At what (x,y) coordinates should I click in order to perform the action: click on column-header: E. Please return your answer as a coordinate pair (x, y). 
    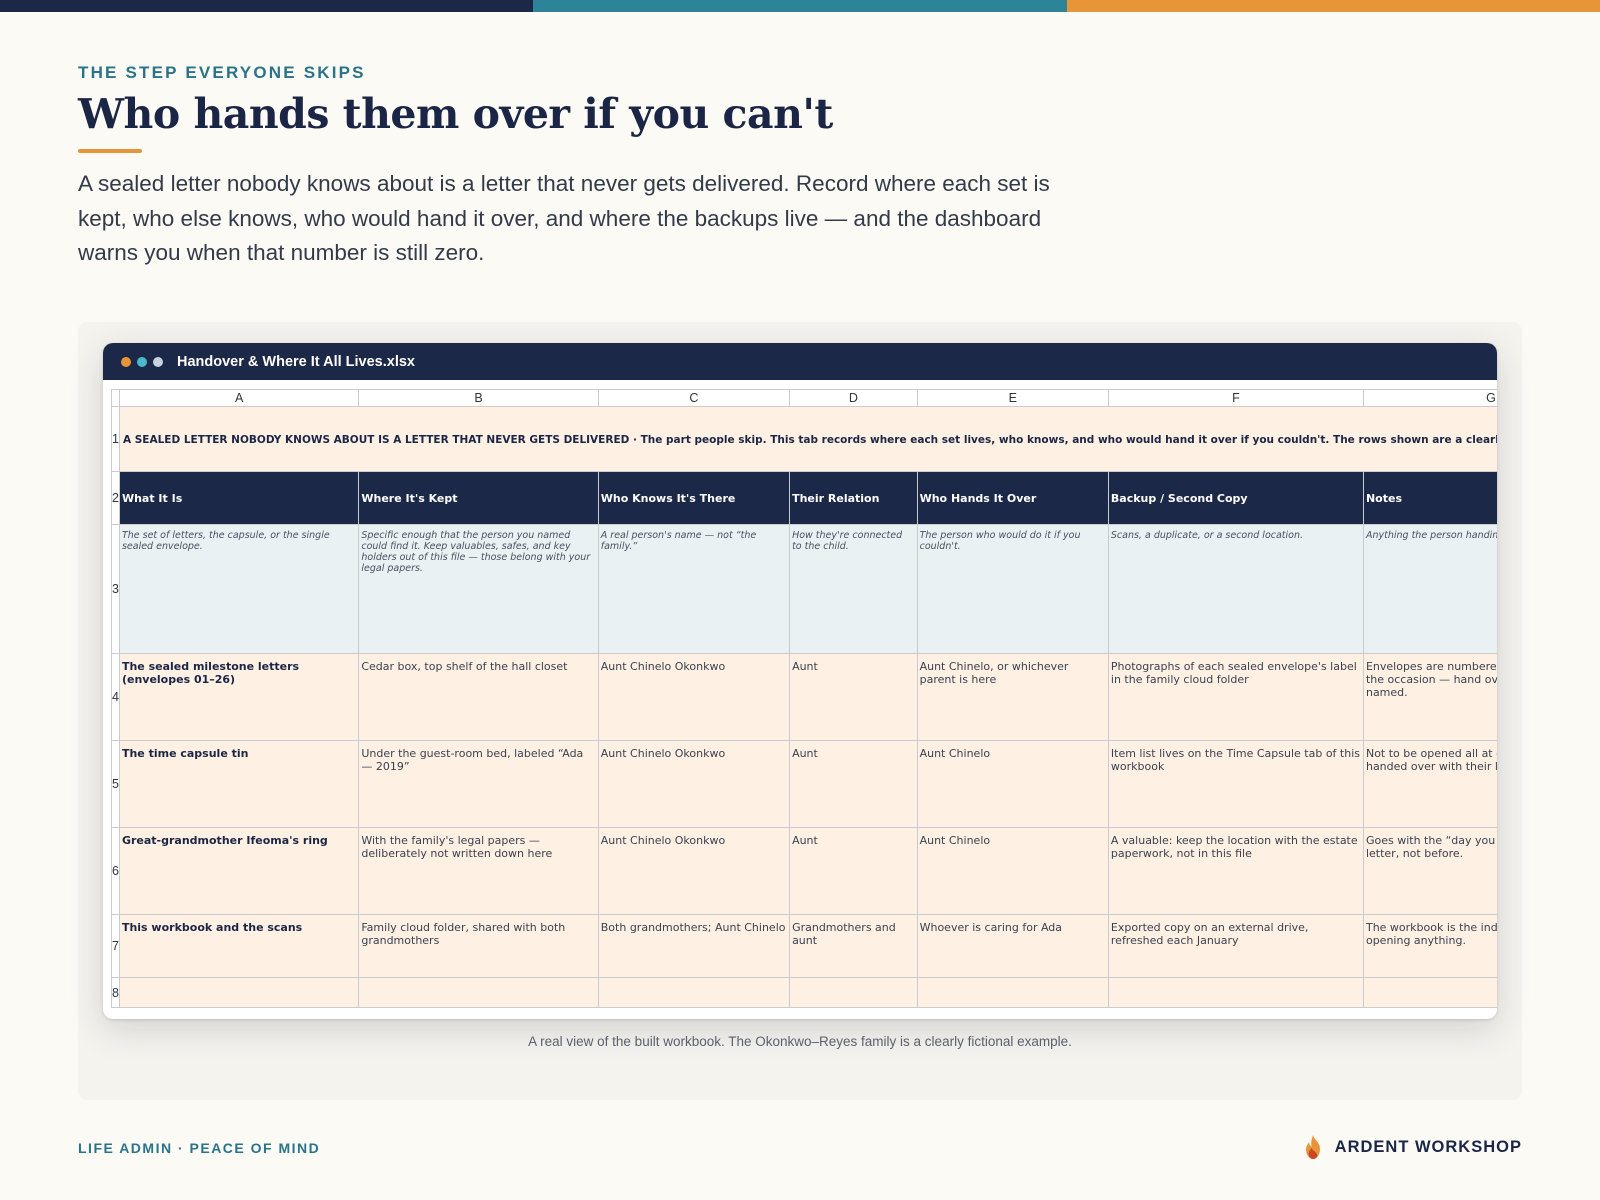
    Looking at the image, I should click on (1012, 398).